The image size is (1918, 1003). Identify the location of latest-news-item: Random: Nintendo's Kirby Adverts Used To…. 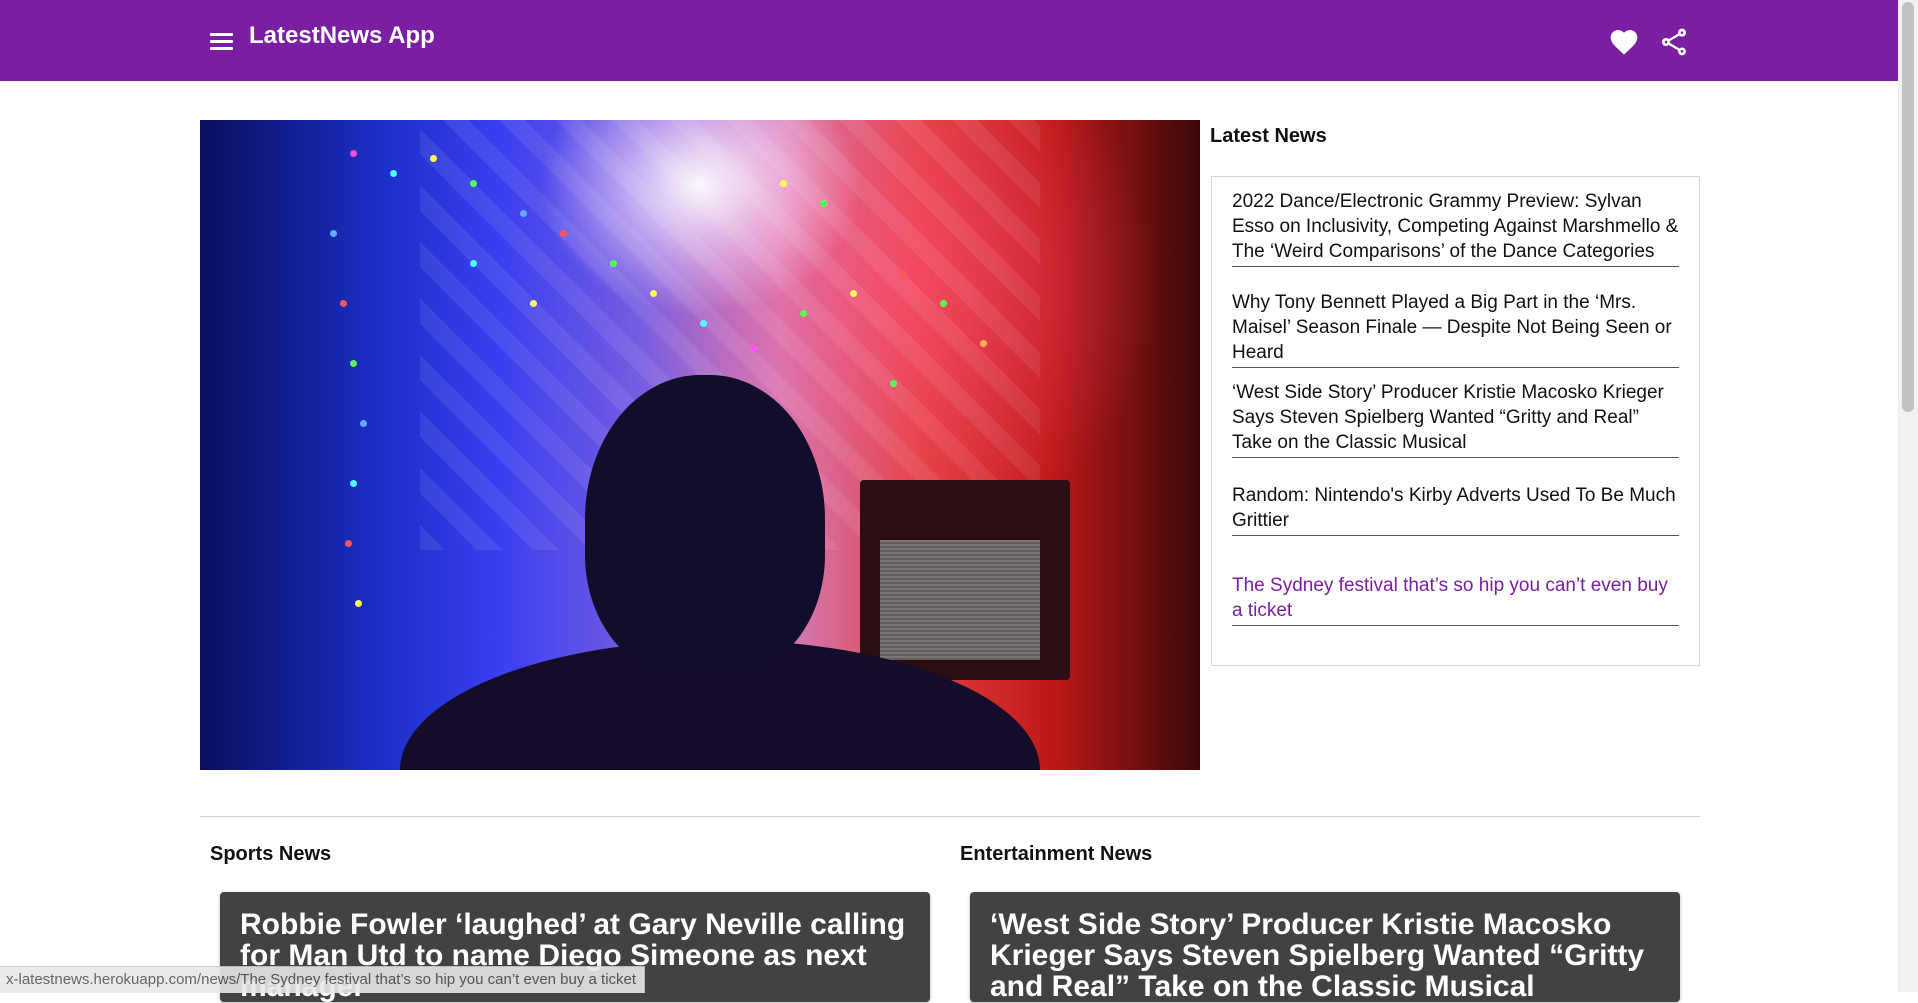
(1455, 509).